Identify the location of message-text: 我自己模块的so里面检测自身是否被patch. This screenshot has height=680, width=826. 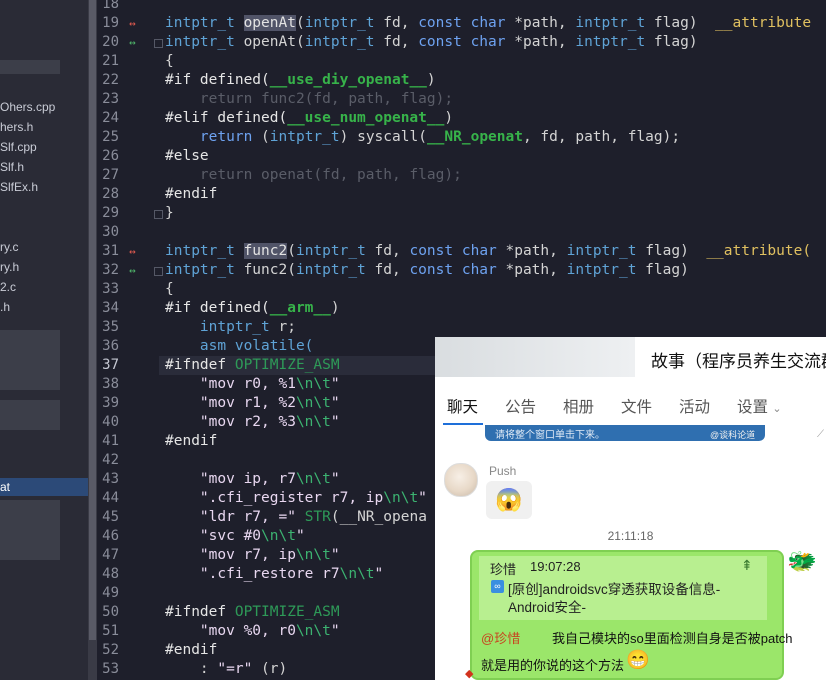
(672, 638).